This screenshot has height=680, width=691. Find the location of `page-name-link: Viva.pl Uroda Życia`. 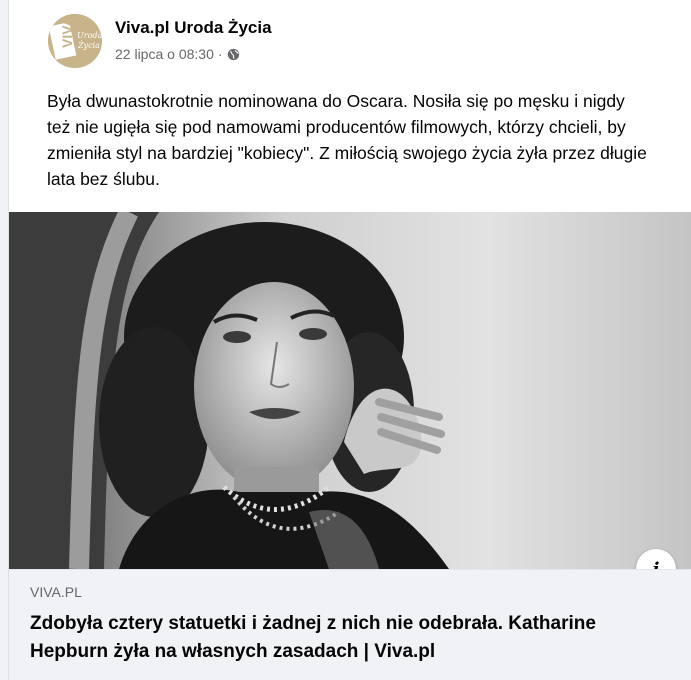

page-name-link: Viva.pl Uroda Życia is located at coordinates (193, 28).